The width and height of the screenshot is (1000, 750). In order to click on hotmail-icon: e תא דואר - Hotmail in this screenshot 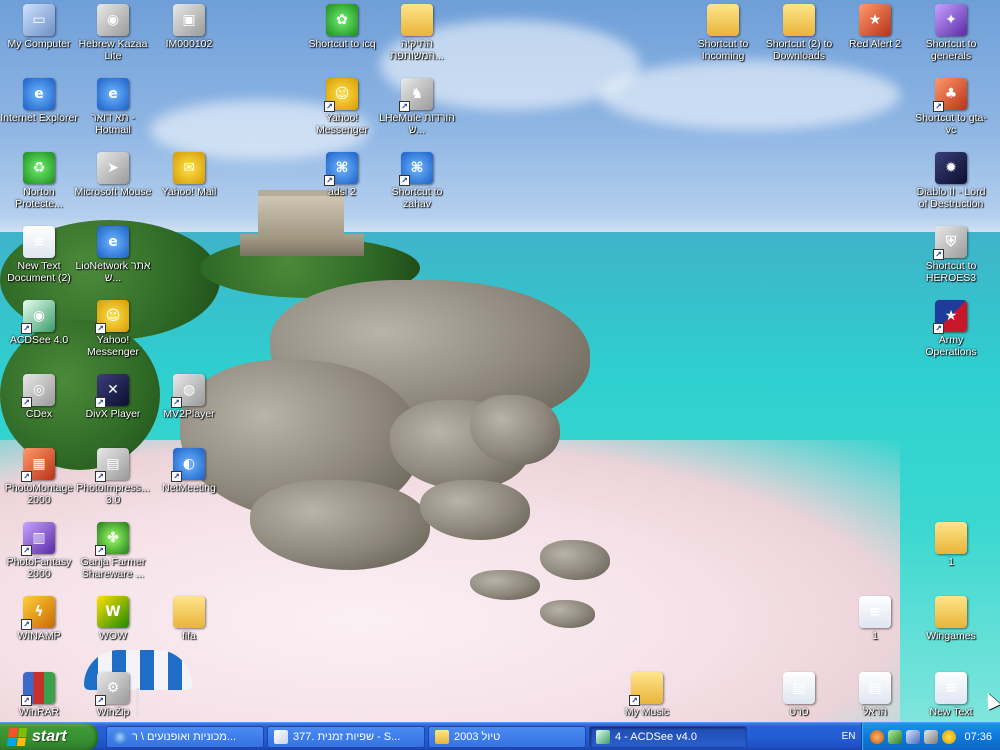, I will do `click(113, 107)`.